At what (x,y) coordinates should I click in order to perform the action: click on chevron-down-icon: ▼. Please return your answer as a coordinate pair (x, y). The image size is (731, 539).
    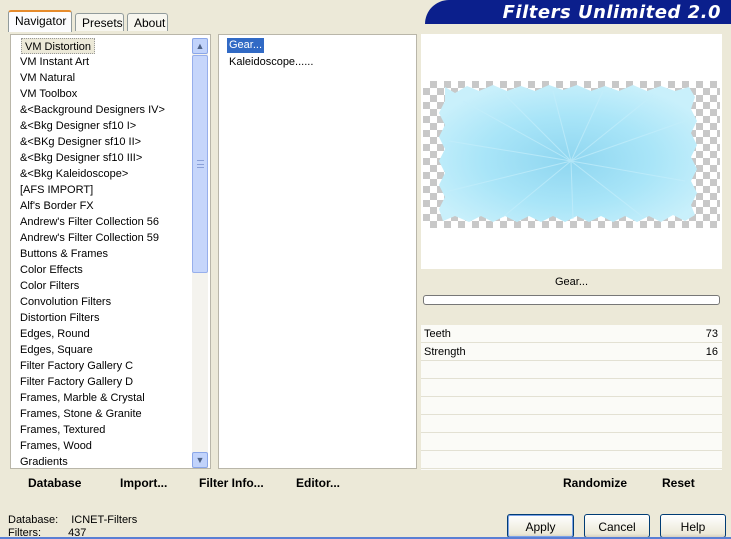
    Looking at the image, I should click on (200, 460).